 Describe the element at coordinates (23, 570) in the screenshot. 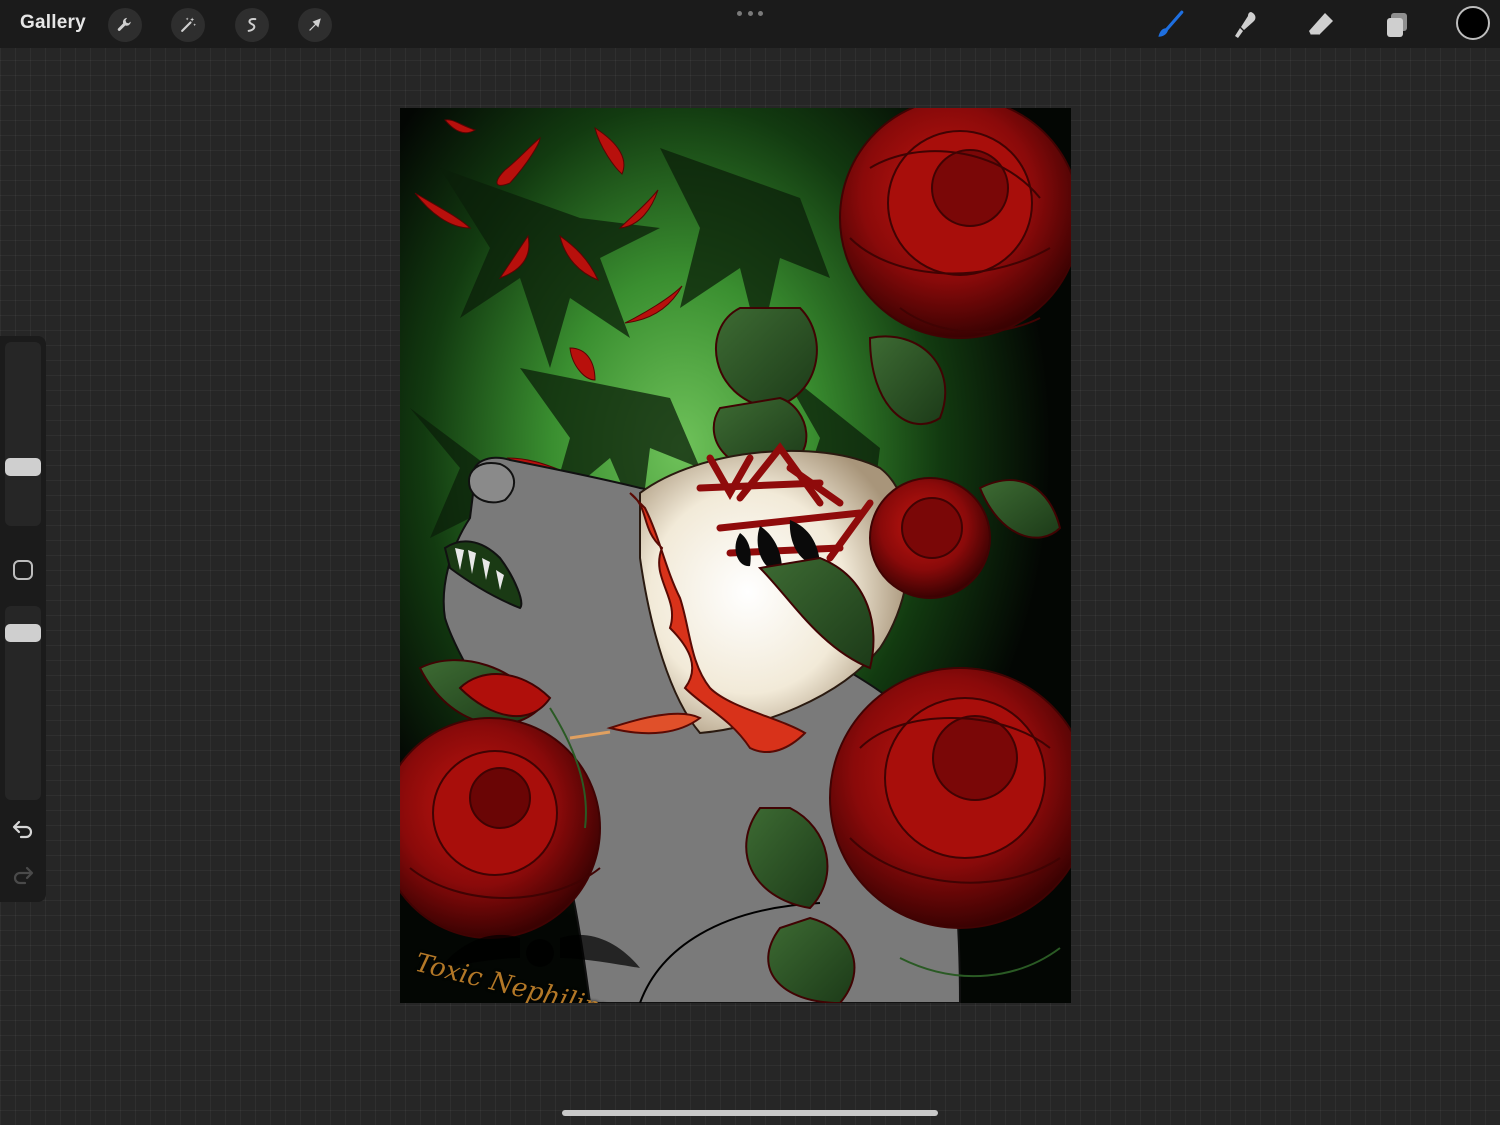

I see `modifier-square-icon` at that location.